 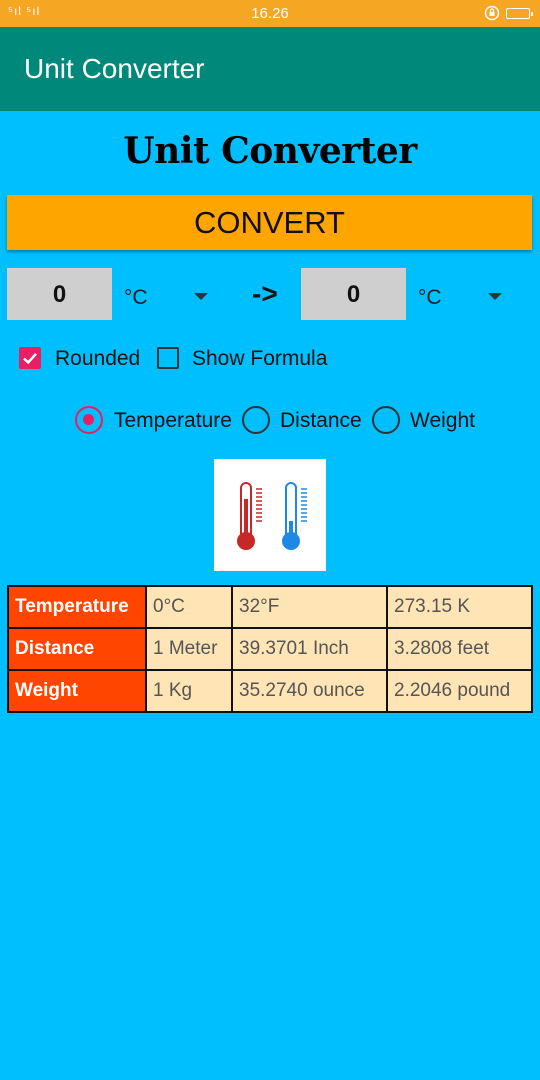 I want to click on show-formula-label: Show Formula, so click(x=259, y=359).